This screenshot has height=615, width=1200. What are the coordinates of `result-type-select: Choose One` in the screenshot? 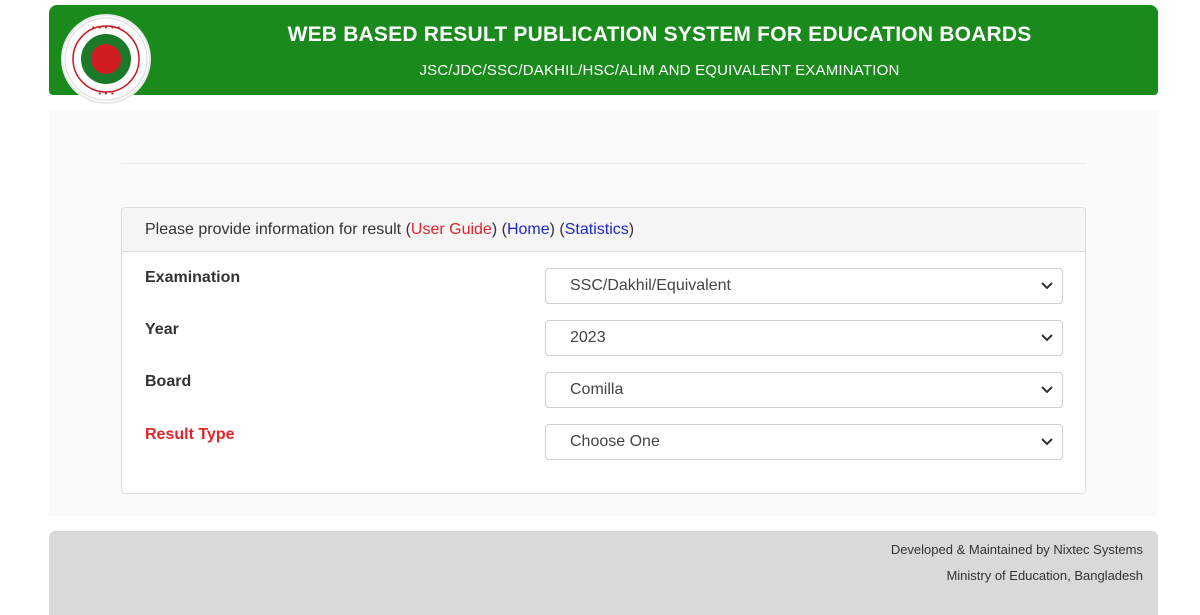 It's located at (804, 442).